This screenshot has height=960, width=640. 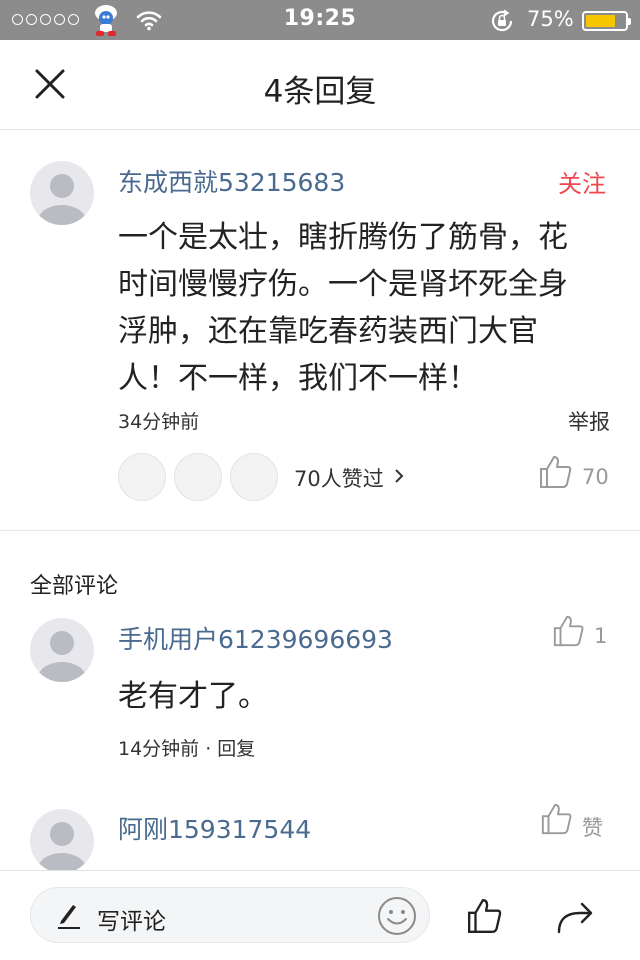 I want to click on bottom-bar: 写评论, so click(x=320, y=915).